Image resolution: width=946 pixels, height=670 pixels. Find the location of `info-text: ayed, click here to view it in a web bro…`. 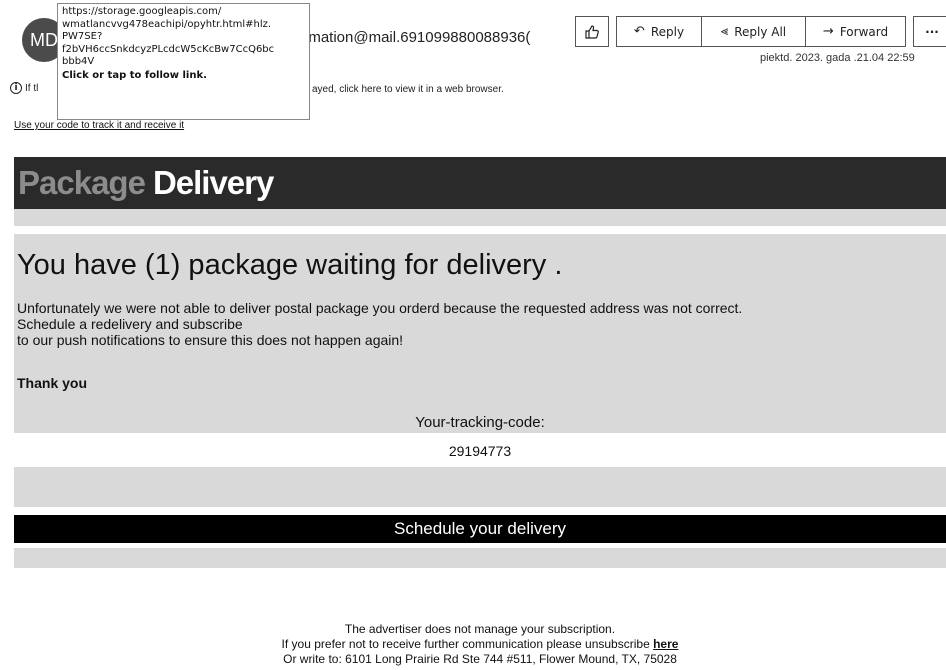

info-text: ayed, click here to view it in a web bro… is located at coordinates (408, 89).